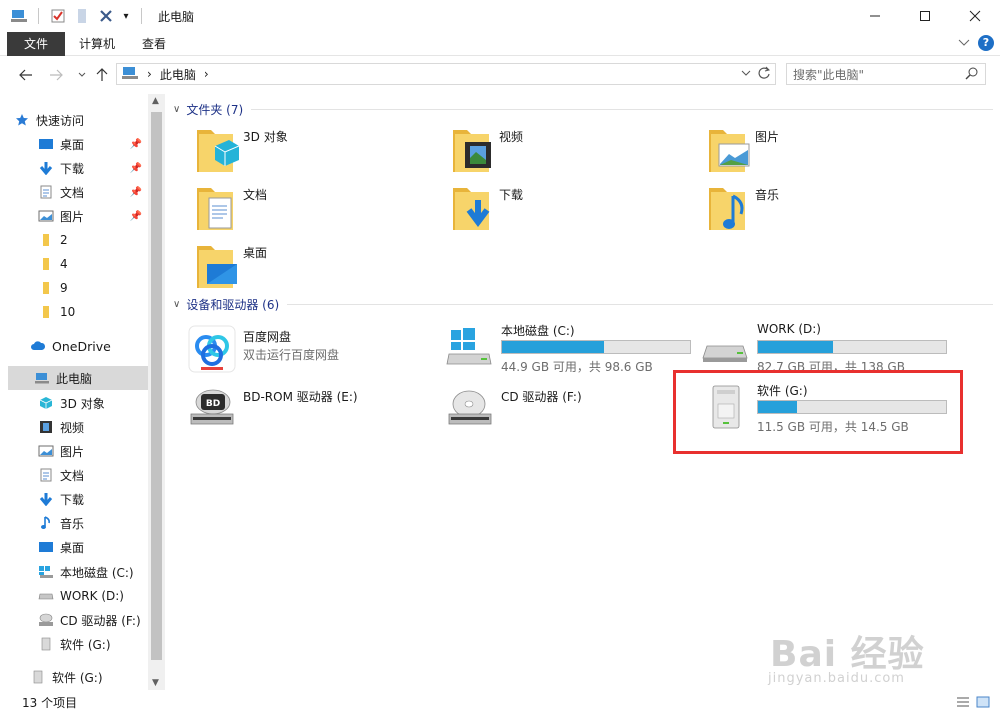  What do you see at coordinates (78, 378) in the screenshot?
I see `sidebar-item-this-pc: 此电脑` at bounding box center [78, 378].